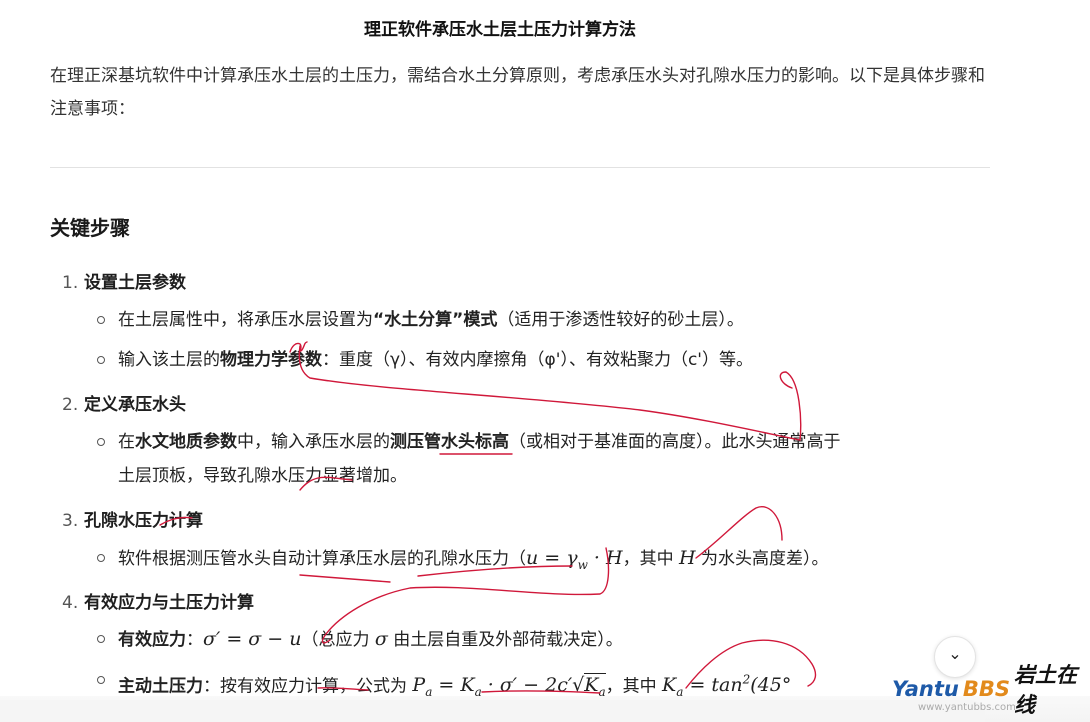 The image size is (1090, 722). What do you see at coordinates (359, 639) in the screenshot?
I see `list-item: 有效应力：σ′ = σ − u（总应力 σ 由土层自重及外部荷载决定）。` at bounding box center [359, 639].